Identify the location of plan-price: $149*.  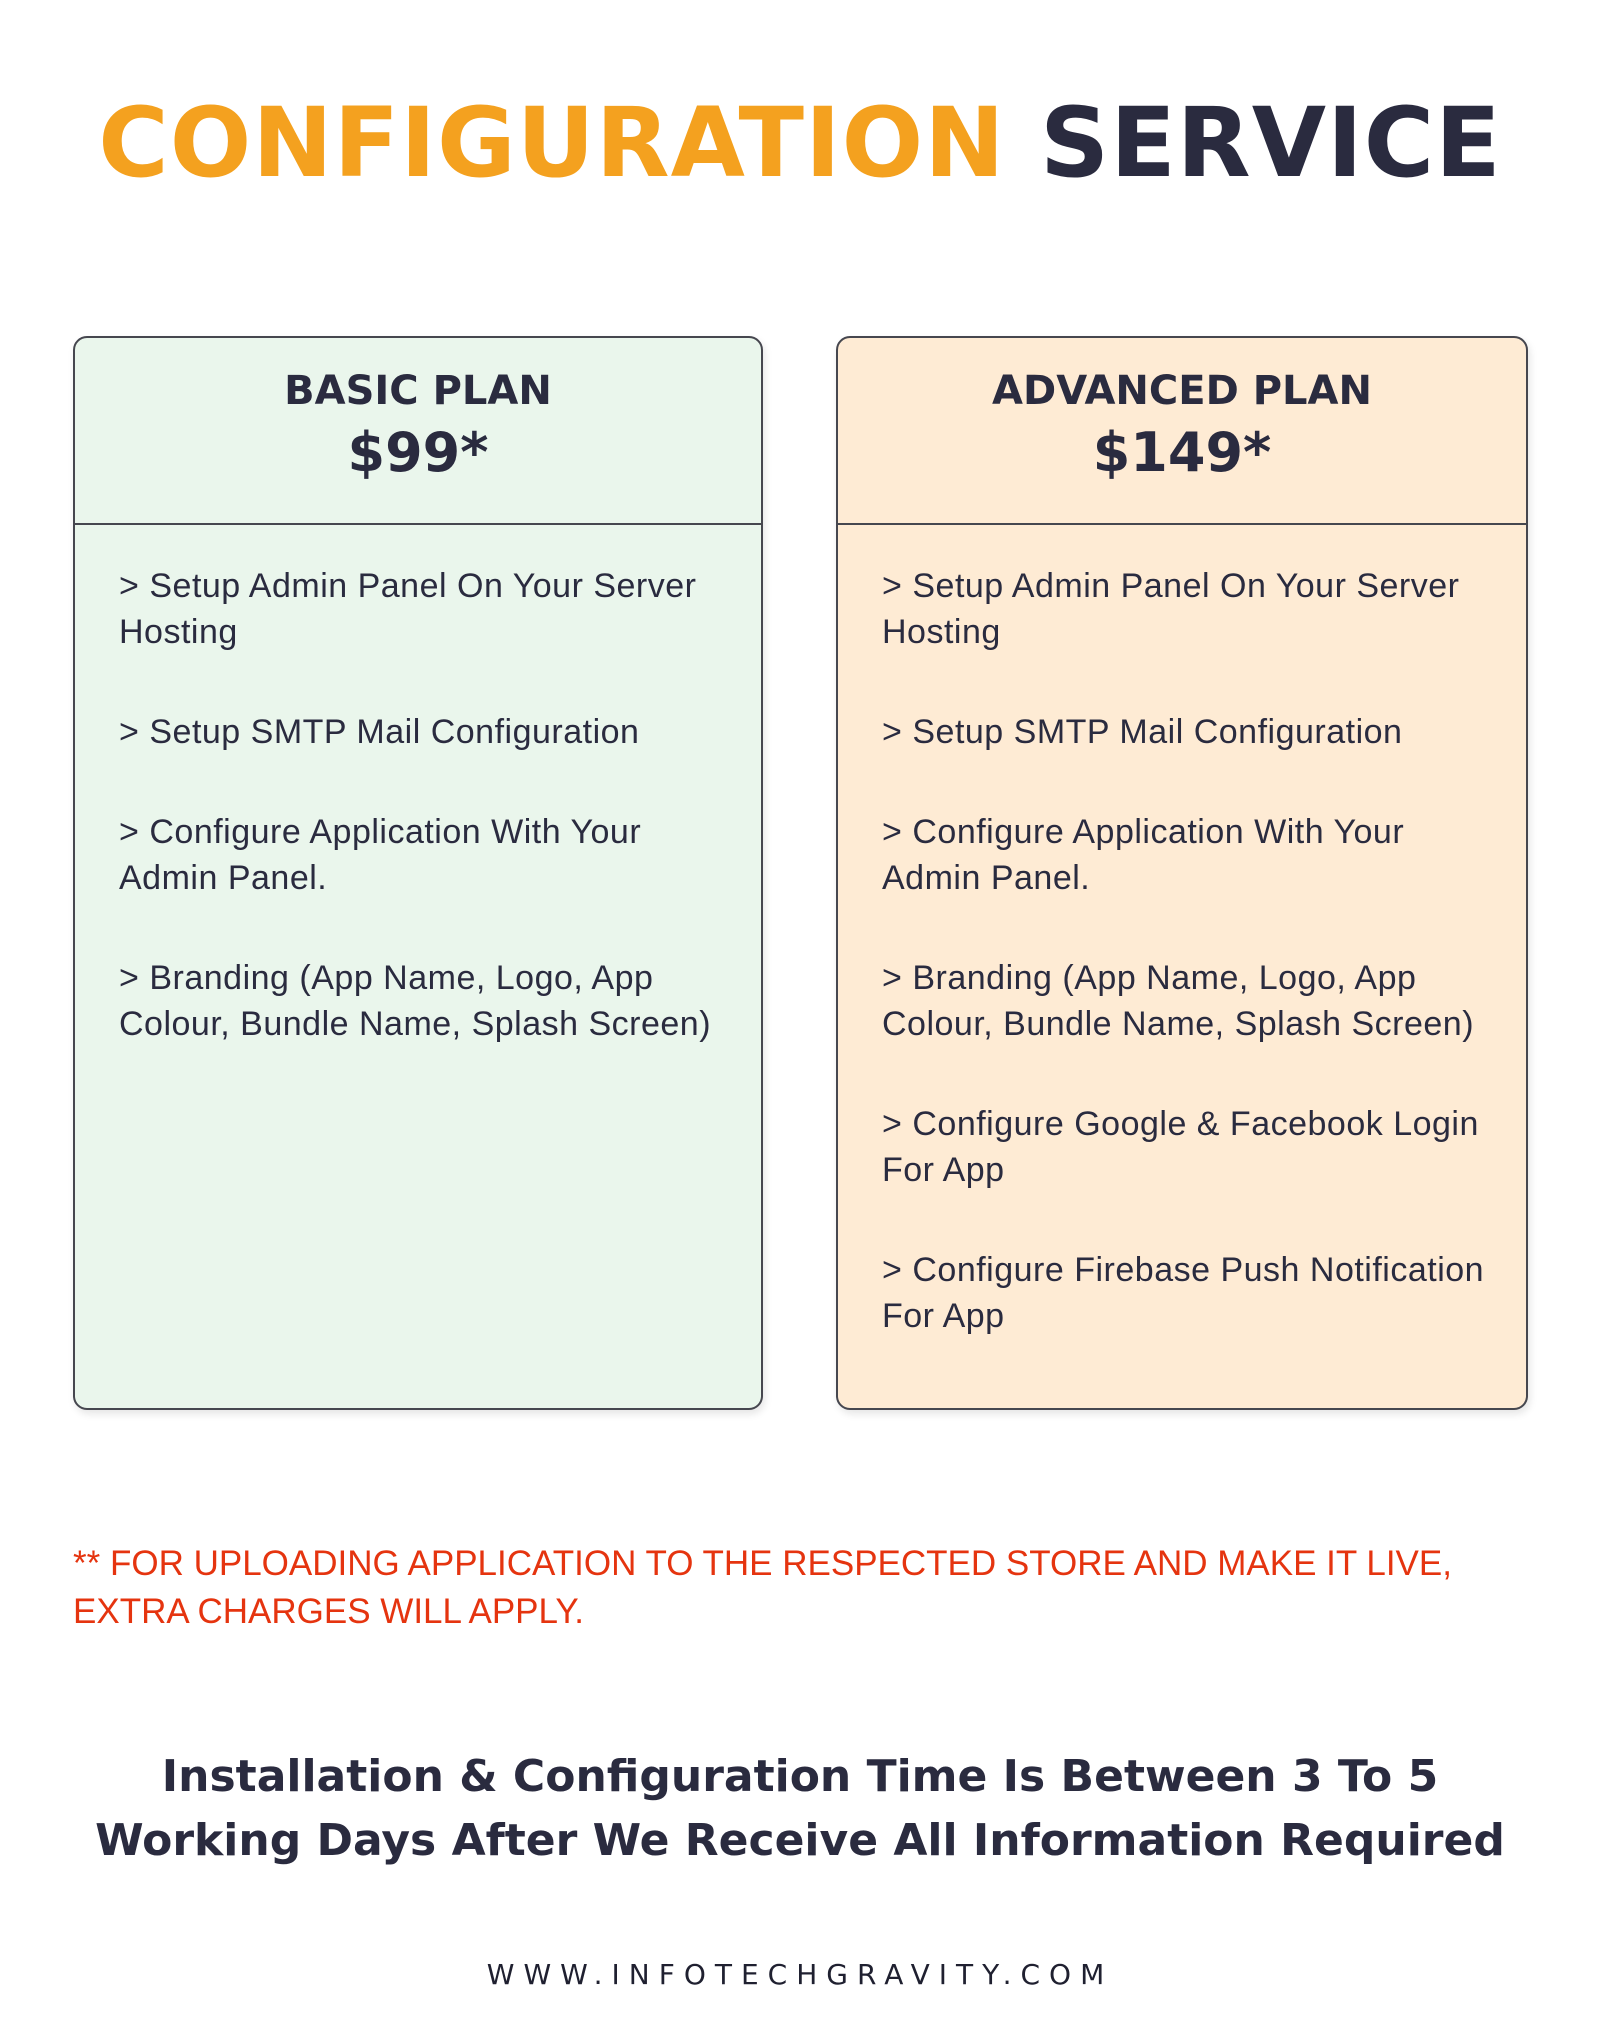
(1182, 452).